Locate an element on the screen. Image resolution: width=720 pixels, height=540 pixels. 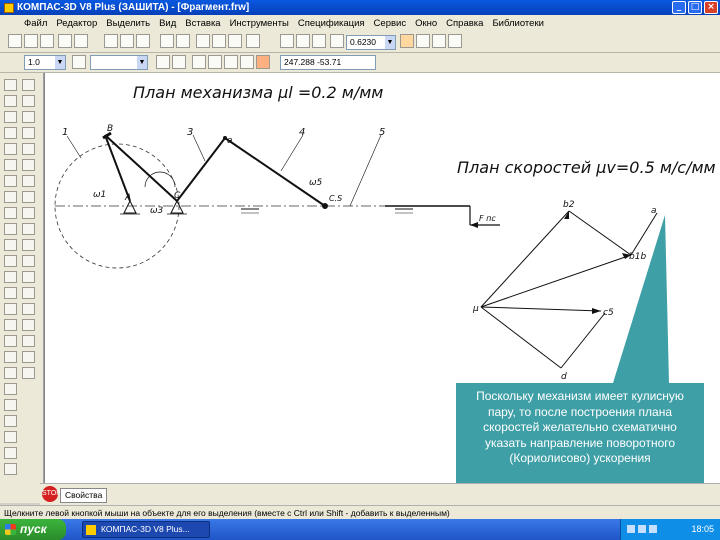
spec-icon is located at coordinates (10, 197).